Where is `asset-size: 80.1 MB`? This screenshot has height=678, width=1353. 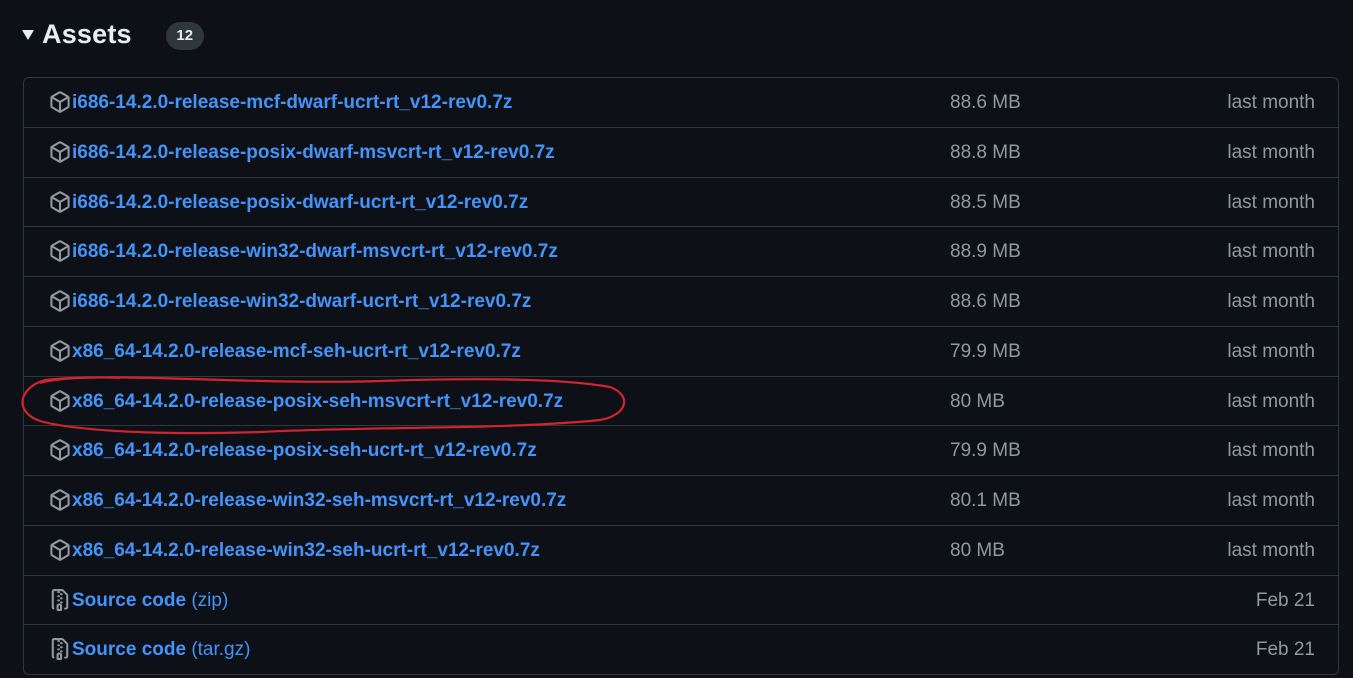
asset-size: 80.1 MB is located at coordinates (985, 500).